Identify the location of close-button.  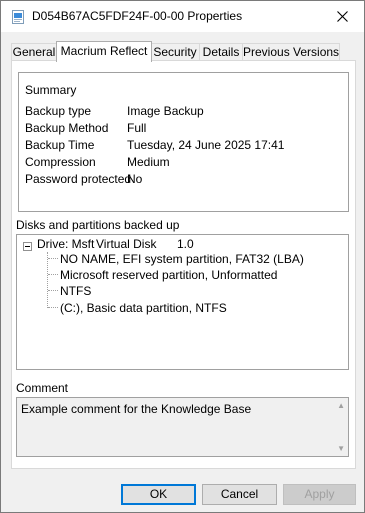
(342, 16).